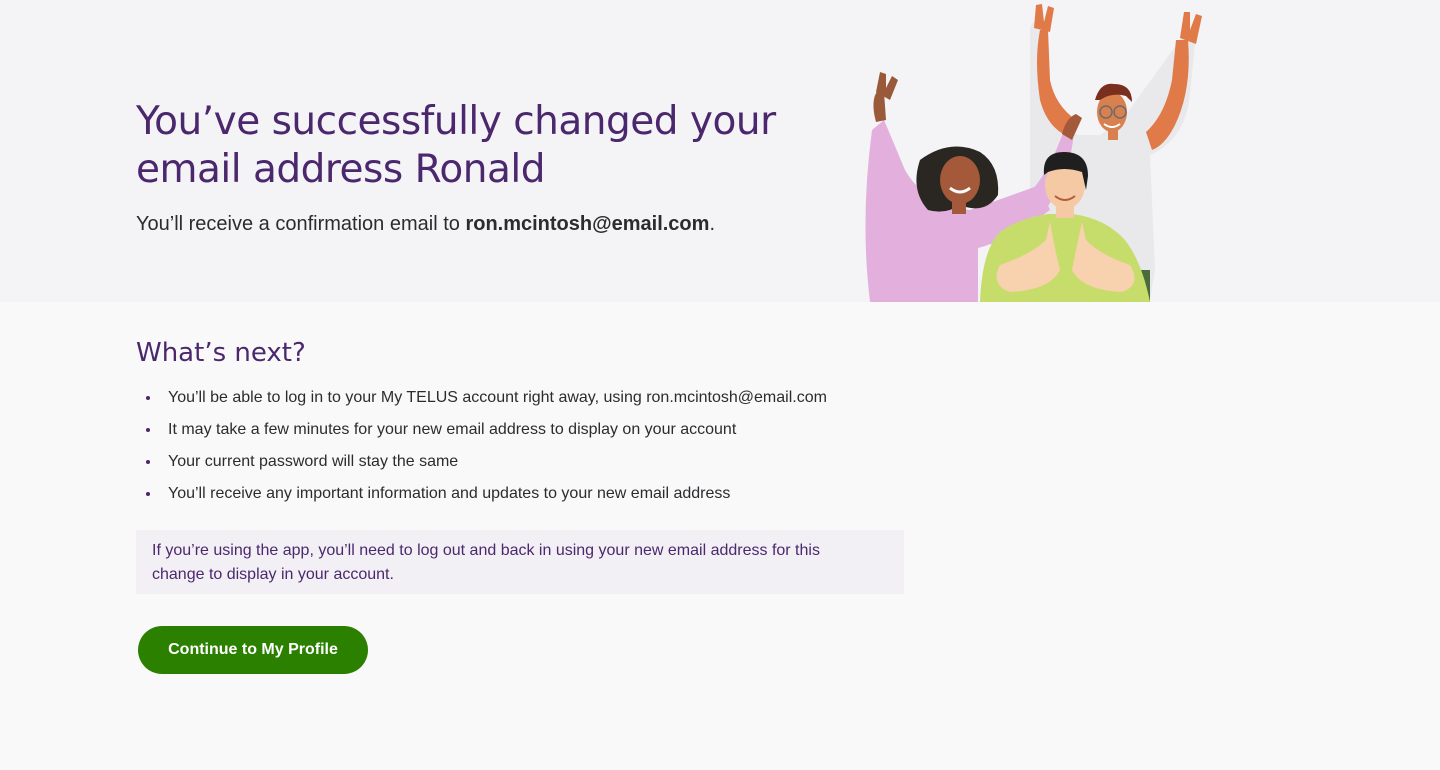 The image size is (1440, 770). Describe the element at coordinates (587, 224) in the screenshot. I see `confirmation-email: ron.mcintosh@email.com` at that location.